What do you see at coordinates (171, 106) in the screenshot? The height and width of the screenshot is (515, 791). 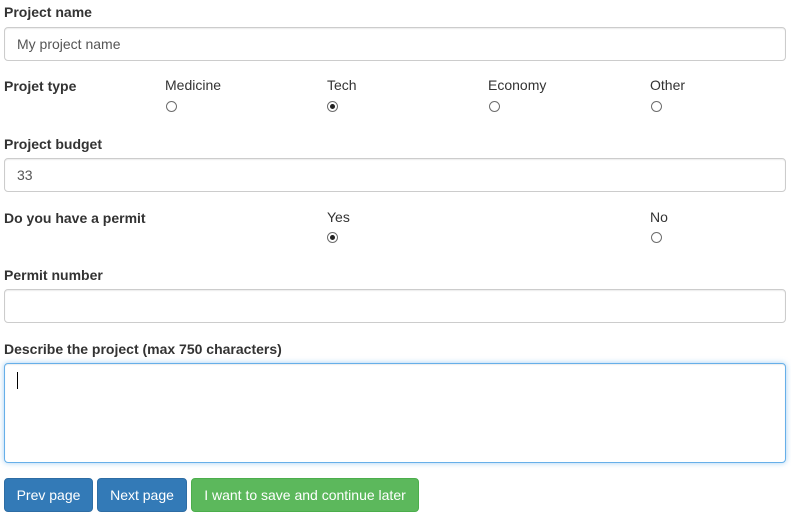 I see `radio-medicine` at bounding box center [171, 106].